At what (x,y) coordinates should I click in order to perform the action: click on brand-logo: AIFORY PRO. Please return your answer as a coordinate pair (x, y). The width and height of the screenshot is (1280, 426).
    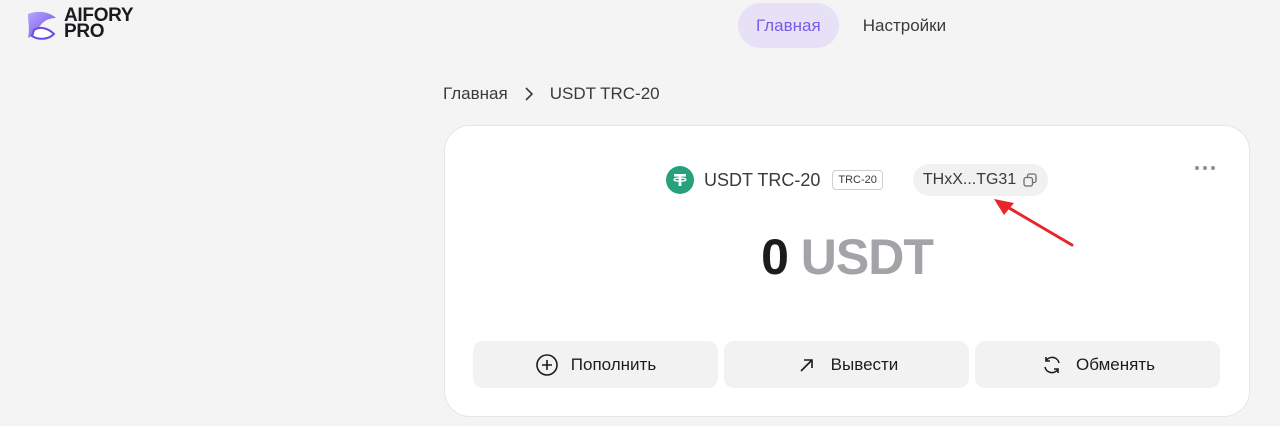
    Looking at the image, I should click on (79, 25).